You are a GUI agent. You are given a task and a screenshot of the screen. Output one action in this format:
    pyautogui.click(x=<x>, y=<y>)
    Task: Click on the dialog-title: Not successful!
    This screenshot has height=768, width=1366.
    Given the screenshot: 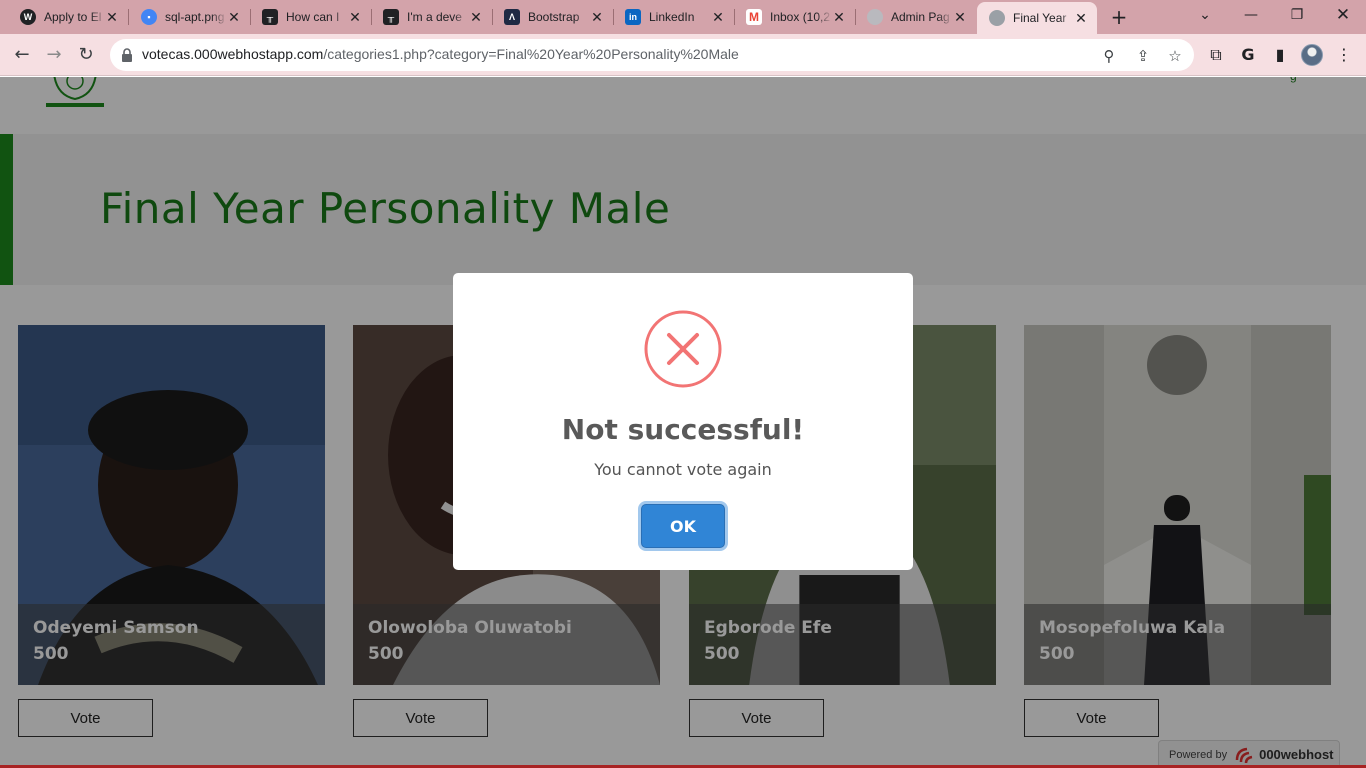 What is the action you would take?
    pyautogui.click(x=683, y=429)
    